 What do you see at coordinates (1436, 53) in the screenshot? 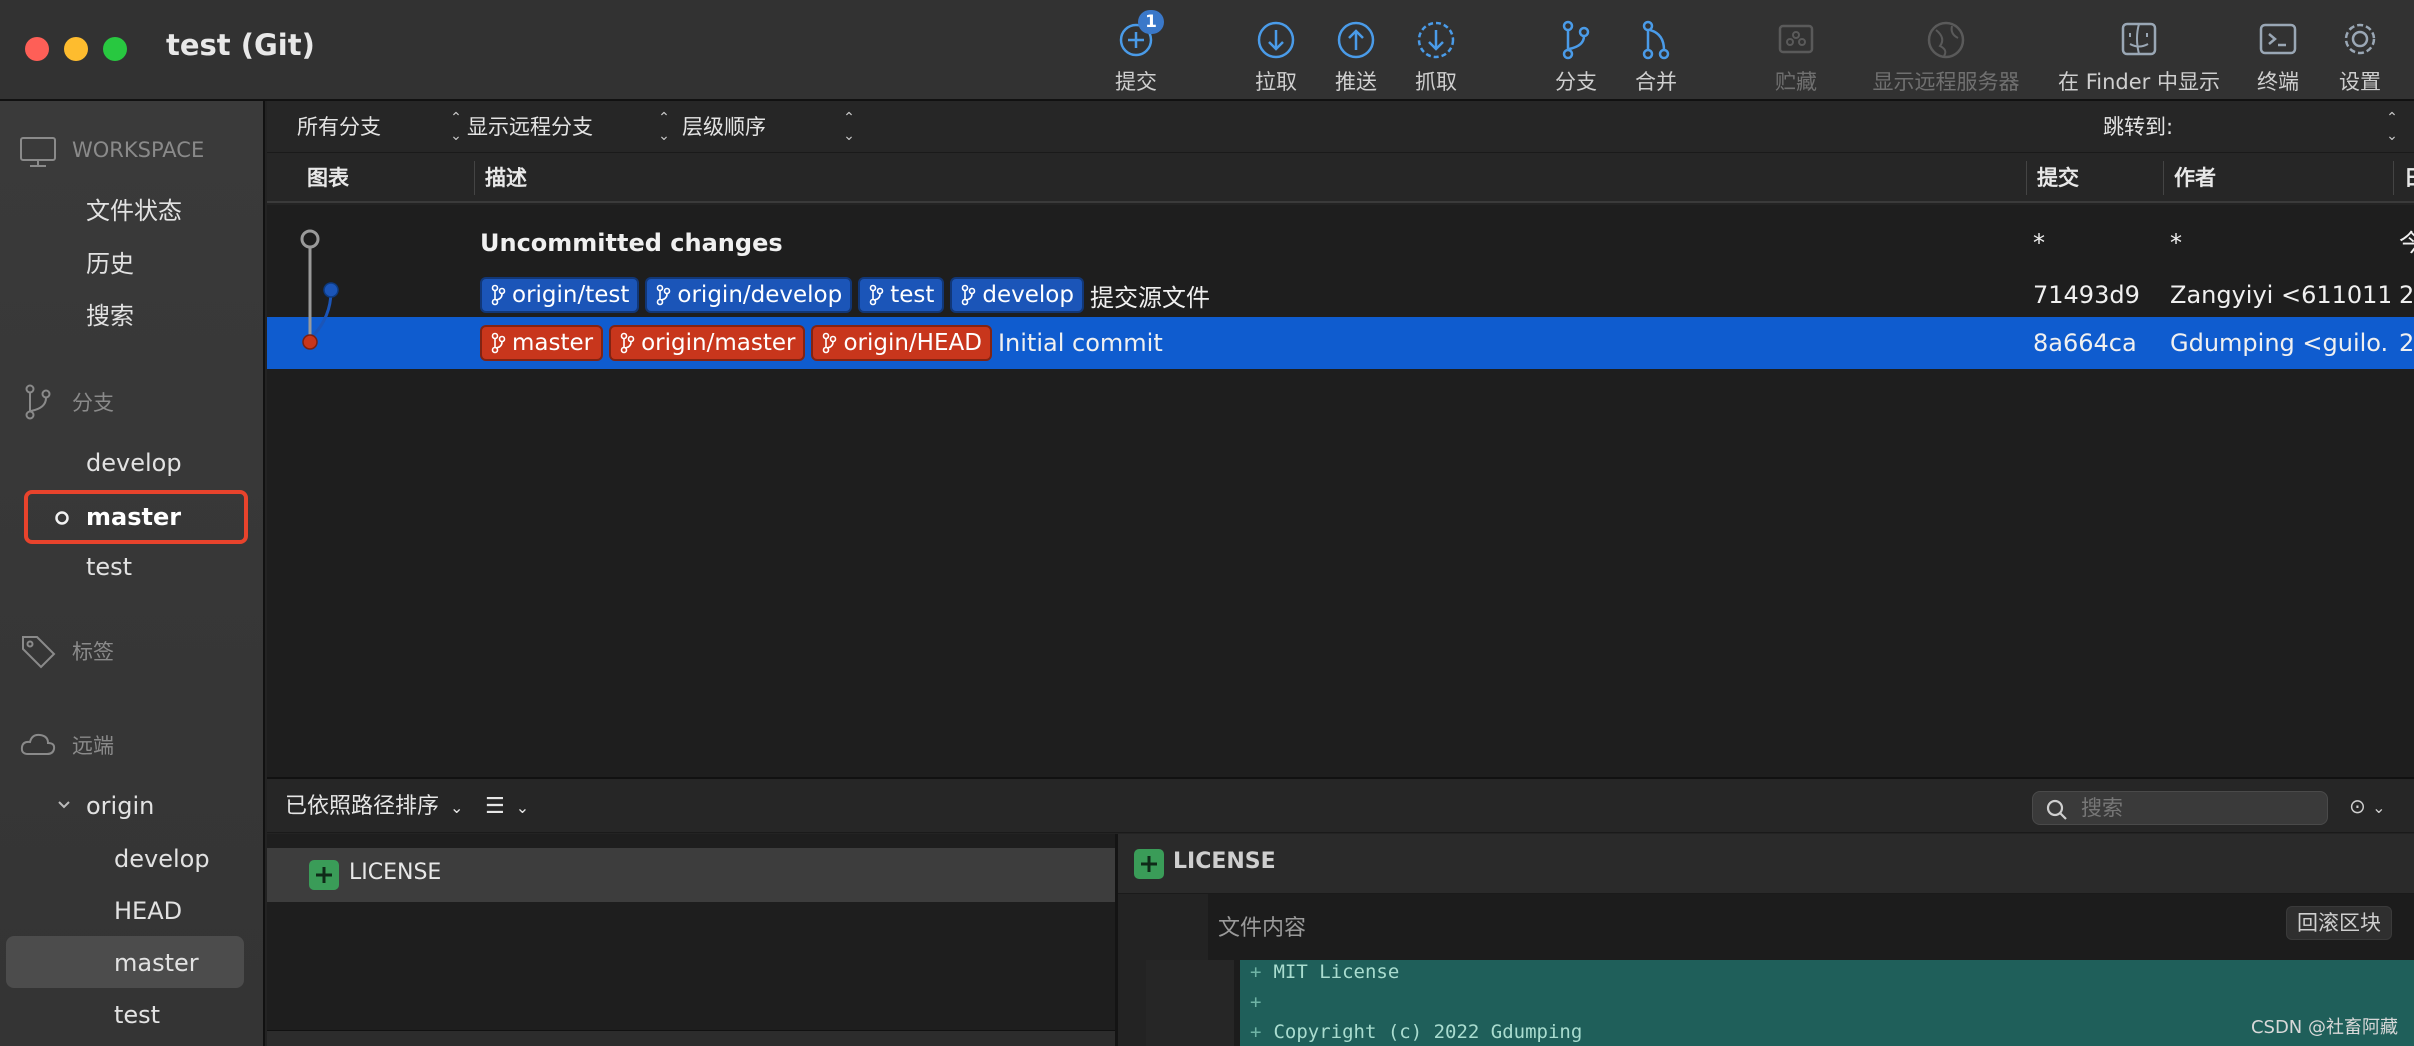
I see `fetch-button: 抓取` at bounding box center [1436, 53].